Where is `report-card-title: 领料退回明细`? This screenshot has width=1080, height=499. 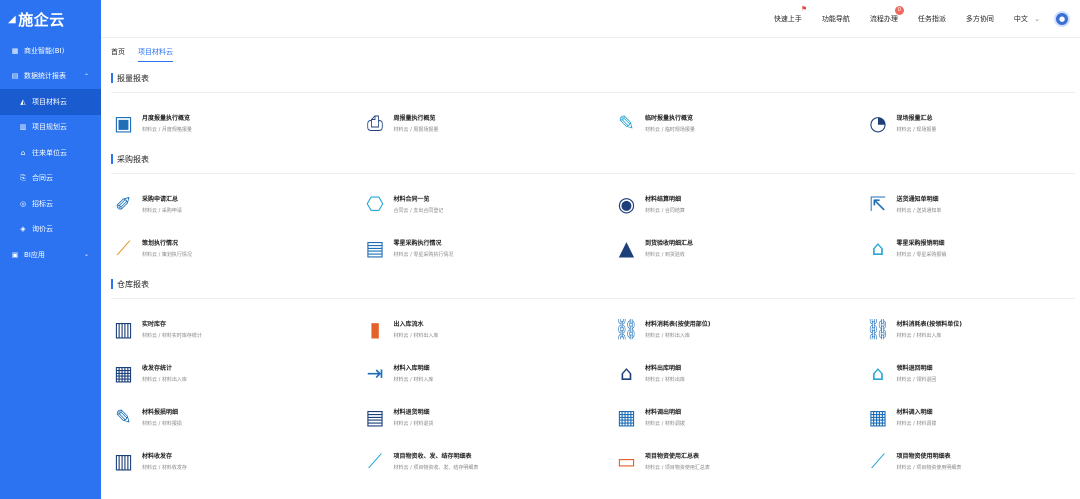 report-card-title: 领料退回明细 is located at coordinates (914, 368).